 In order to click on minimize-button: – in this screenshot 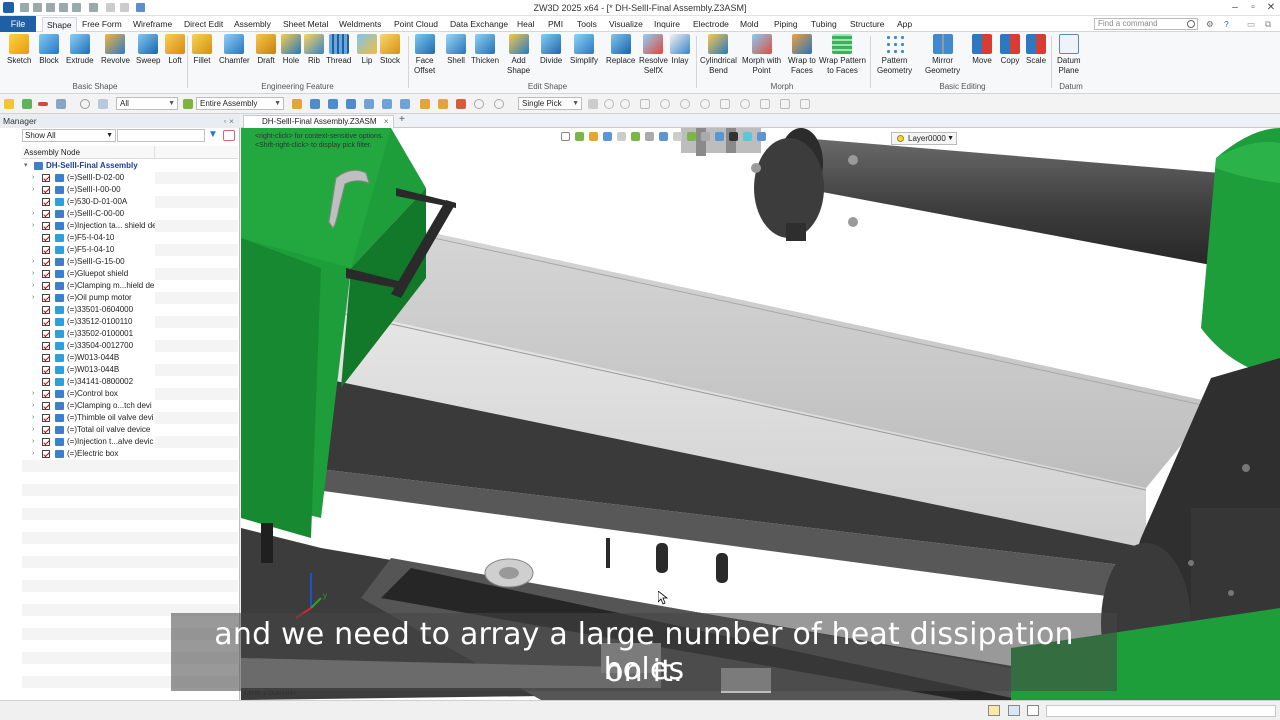, I will do `click(1235, 7)`.